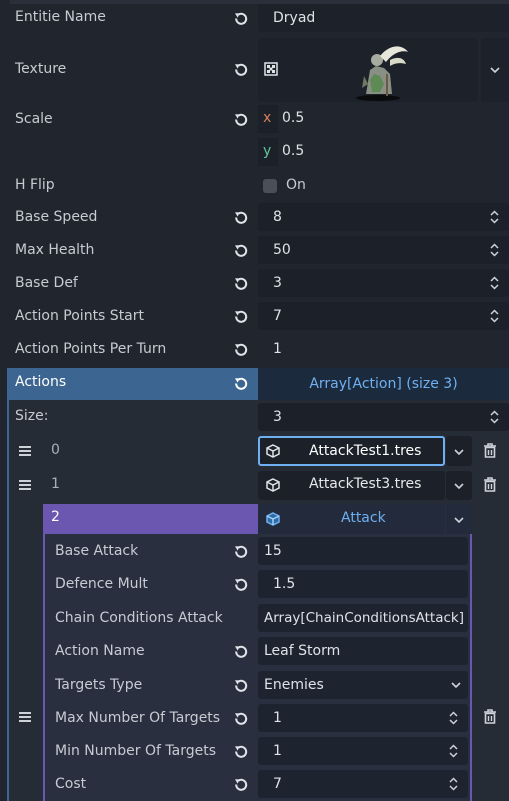 The image size is (509, 801). I want to click on texture-dropdown-button, so click(495, 70).